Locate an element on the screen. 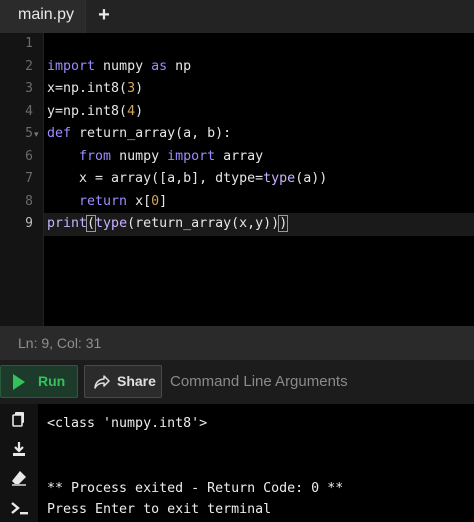 This screenshot has height=522, width=474. code-line-5: def return_array(a, b): is located at coordinates (139, 133).